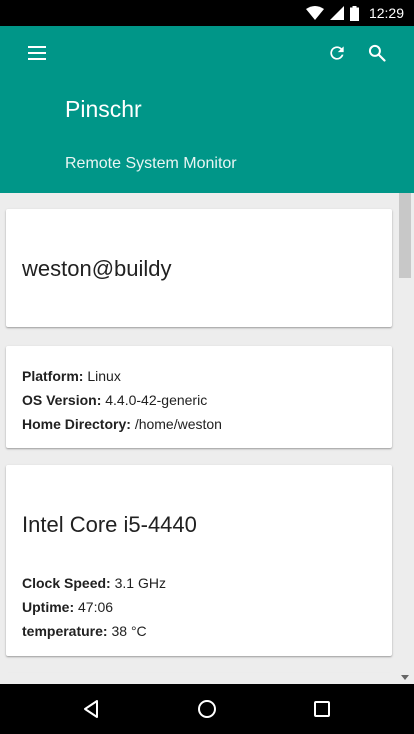 The image size is (414, 734). What do you see at coordinates (103, 109) in the screenshot?
I see `app-title: Pinschr` at bounding box center [103, 109].